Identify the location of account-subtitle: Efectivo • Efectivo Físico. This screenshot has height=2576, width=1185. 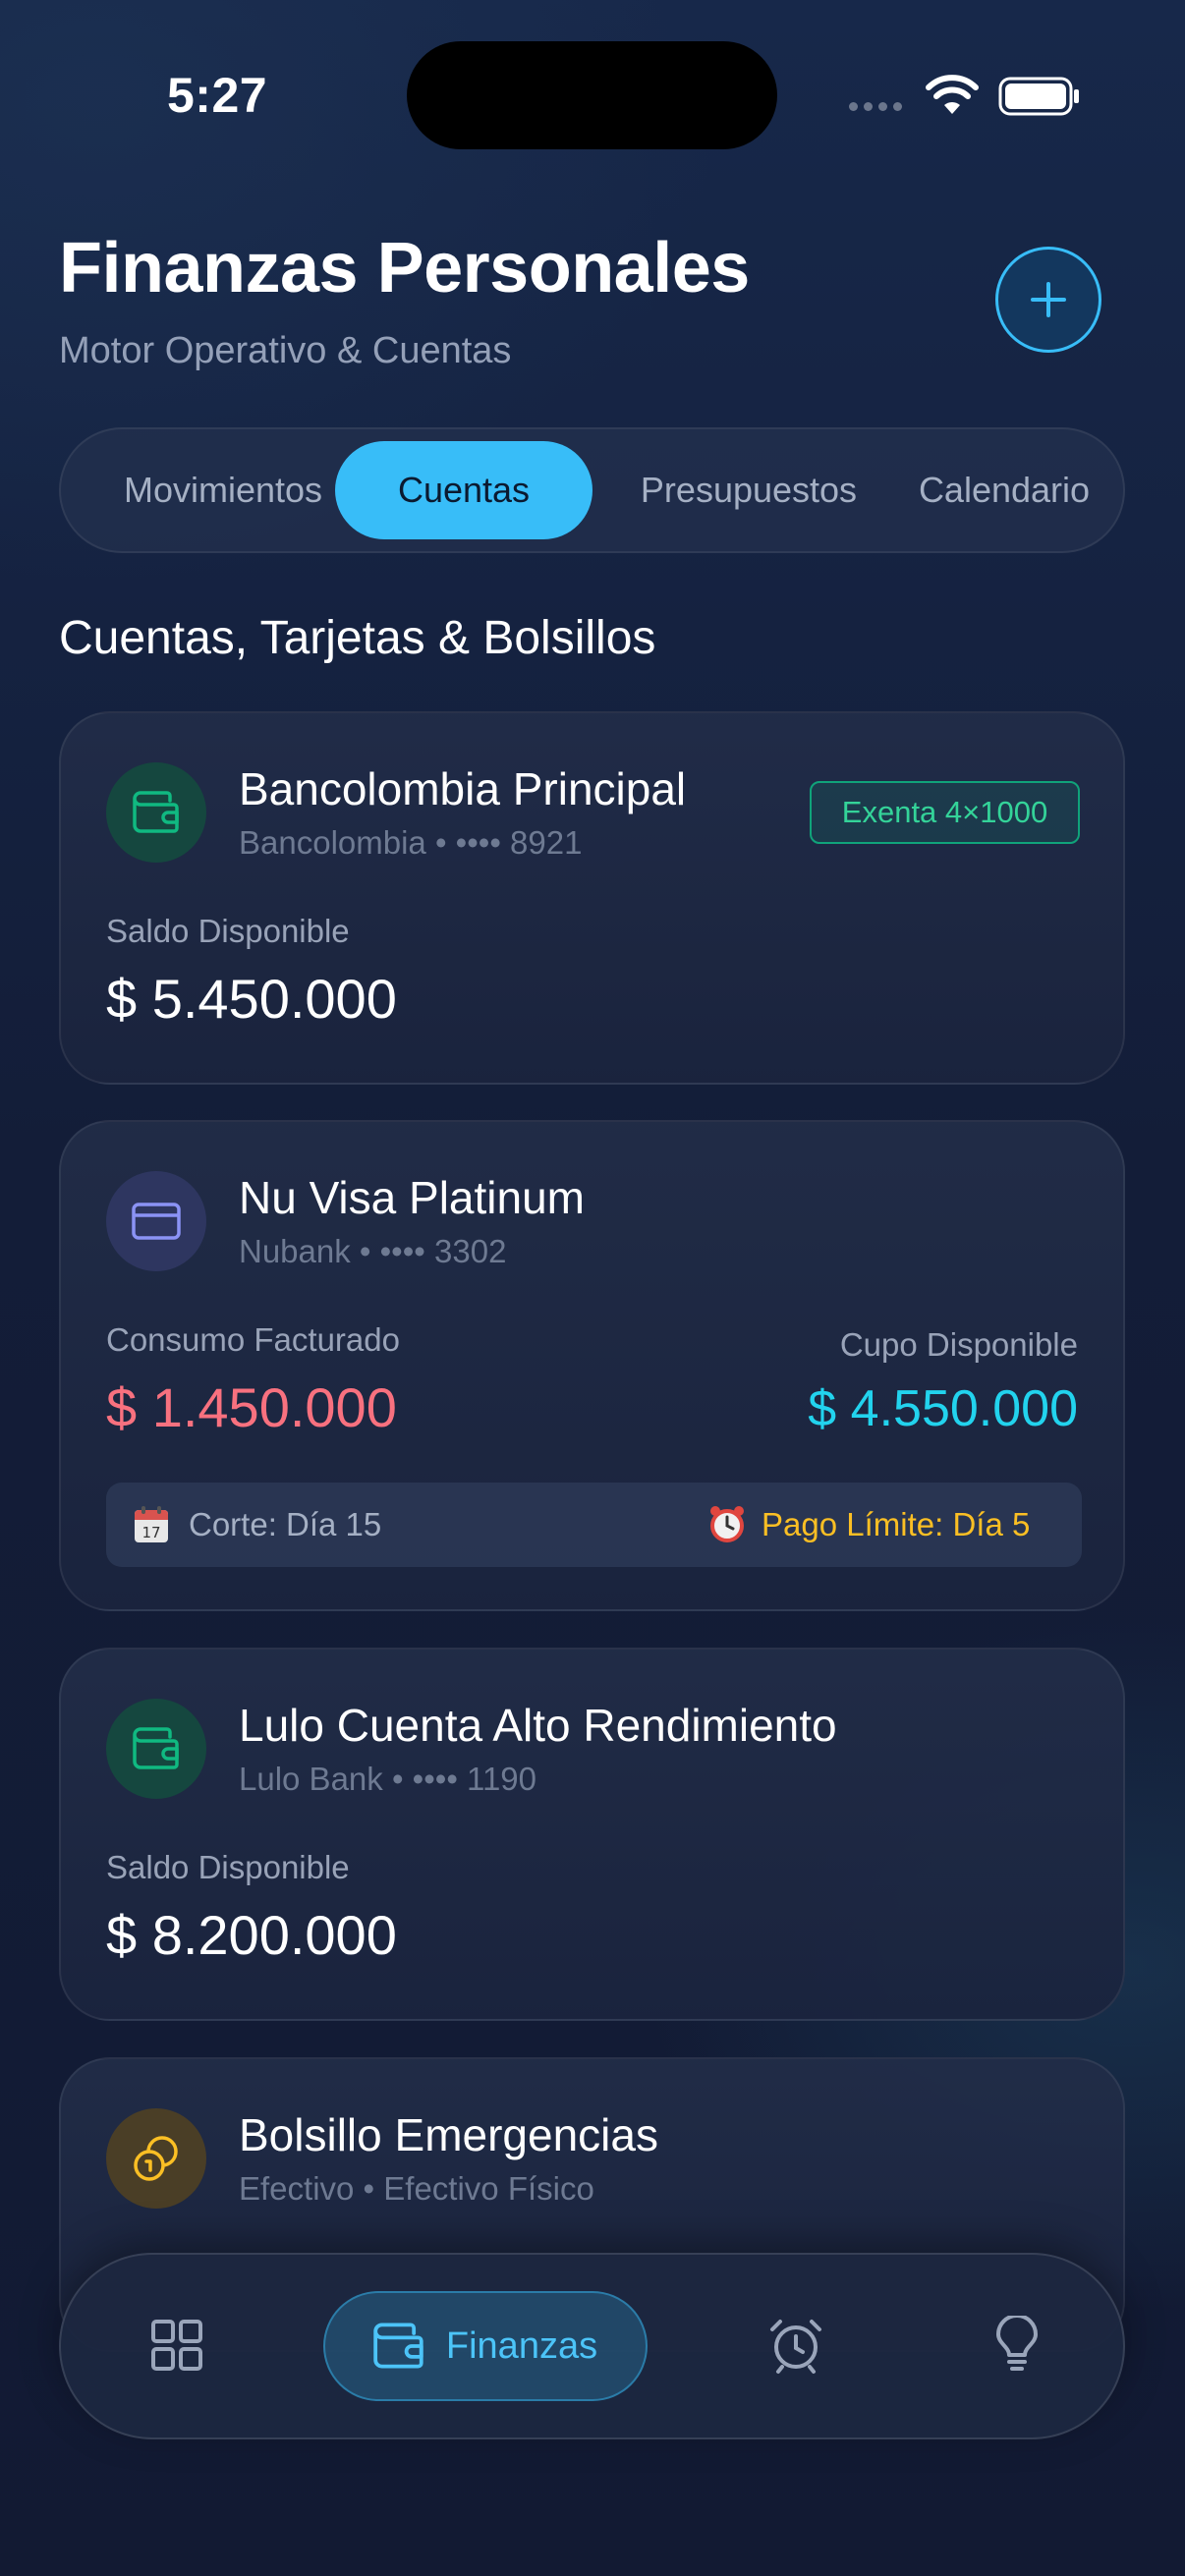
(416, 2188).